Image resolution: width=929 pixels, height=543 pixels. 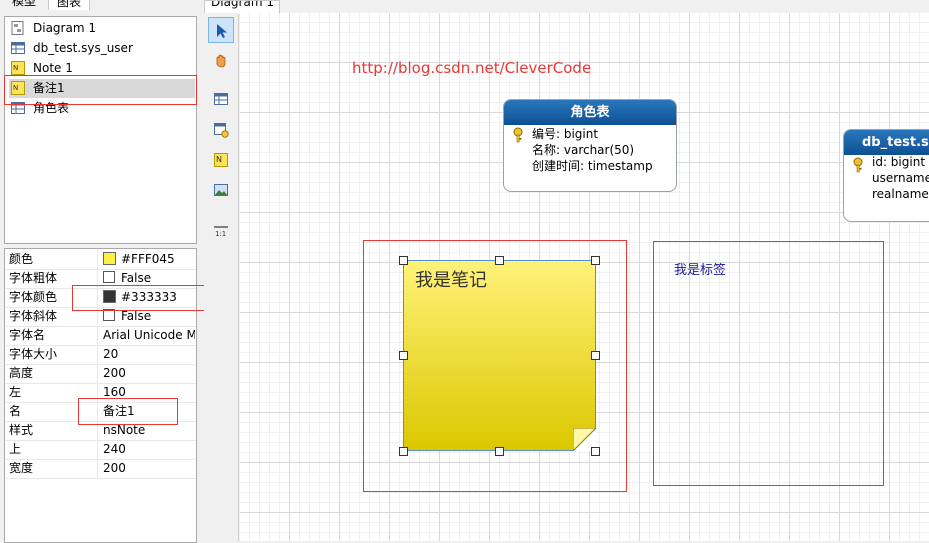 What do you see at coordinates (100, 450) in the screenshot?
I see `prop-row-top: 上 240` at bounding box center [100, 450].